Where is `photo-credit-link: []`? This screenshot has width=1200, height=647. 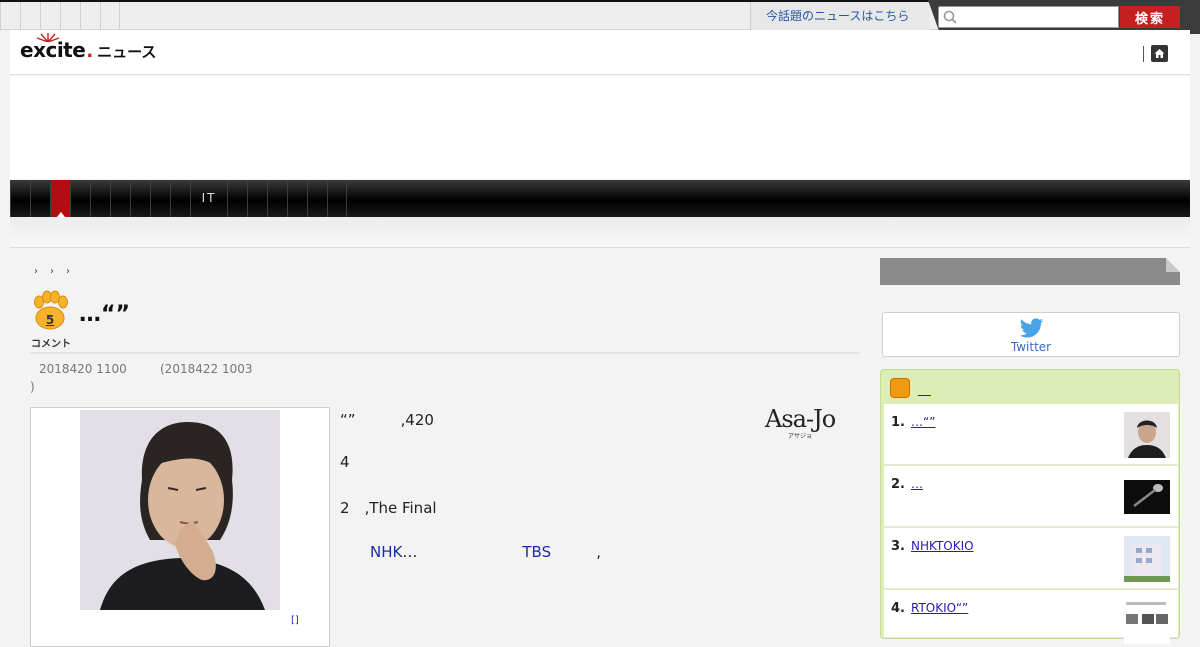
photo-credit-link: [] is located at coordinates (295, 620).